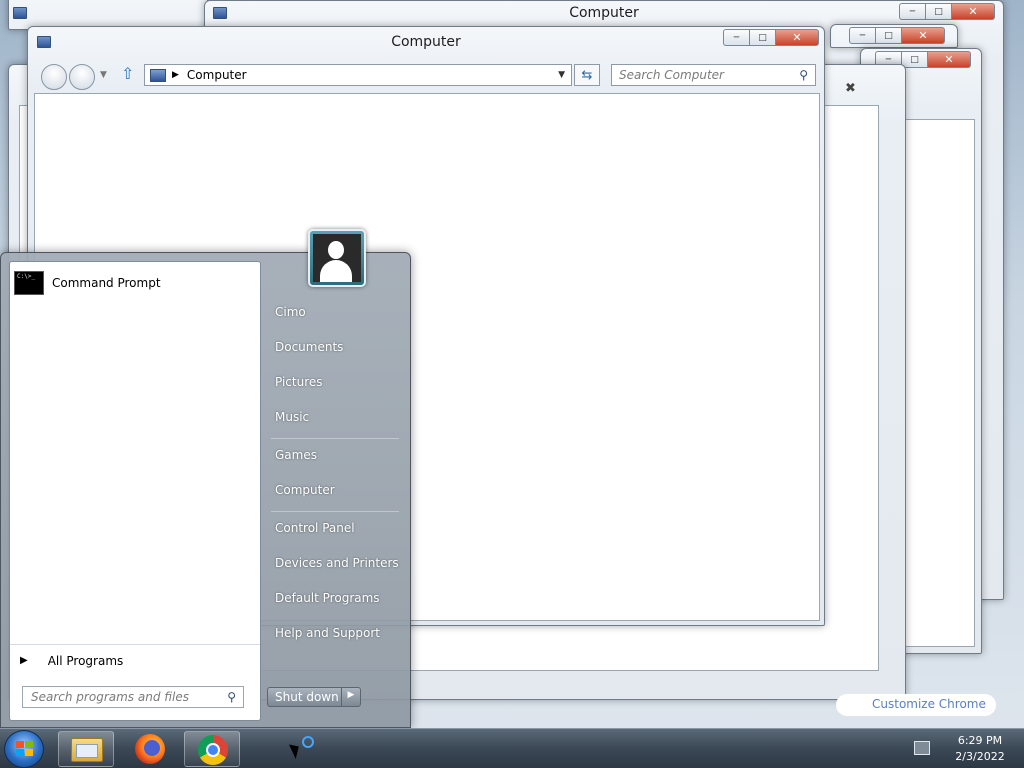 The height and width of the screenshot is (768, 1024). I want to click on busy-cursor-icon, so click(308, 742).